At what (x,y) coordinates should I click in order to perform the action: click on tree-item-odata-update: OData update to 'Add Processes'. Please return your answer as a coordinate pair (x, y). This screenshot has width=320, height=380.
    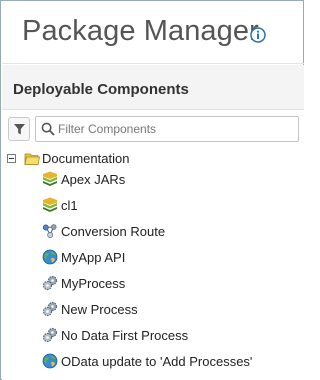
    Looking at the image, I should click on (153, 362).